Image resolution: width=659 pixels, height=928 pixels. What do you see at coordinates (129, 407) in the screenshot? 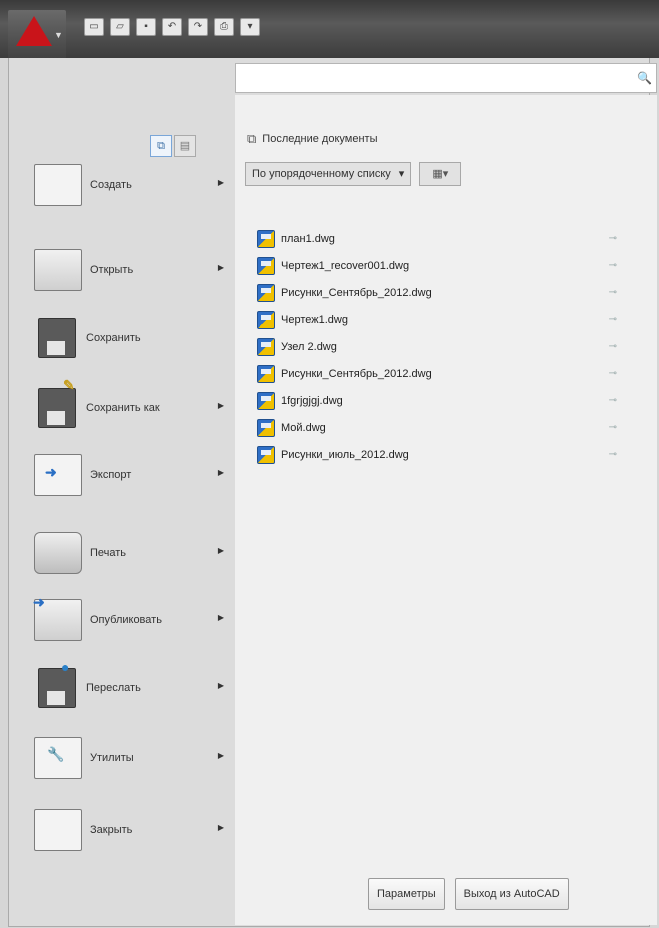
I see `menu-item-save-as: ✎ Сохранить как ▶` at bounding box center [129, 407].